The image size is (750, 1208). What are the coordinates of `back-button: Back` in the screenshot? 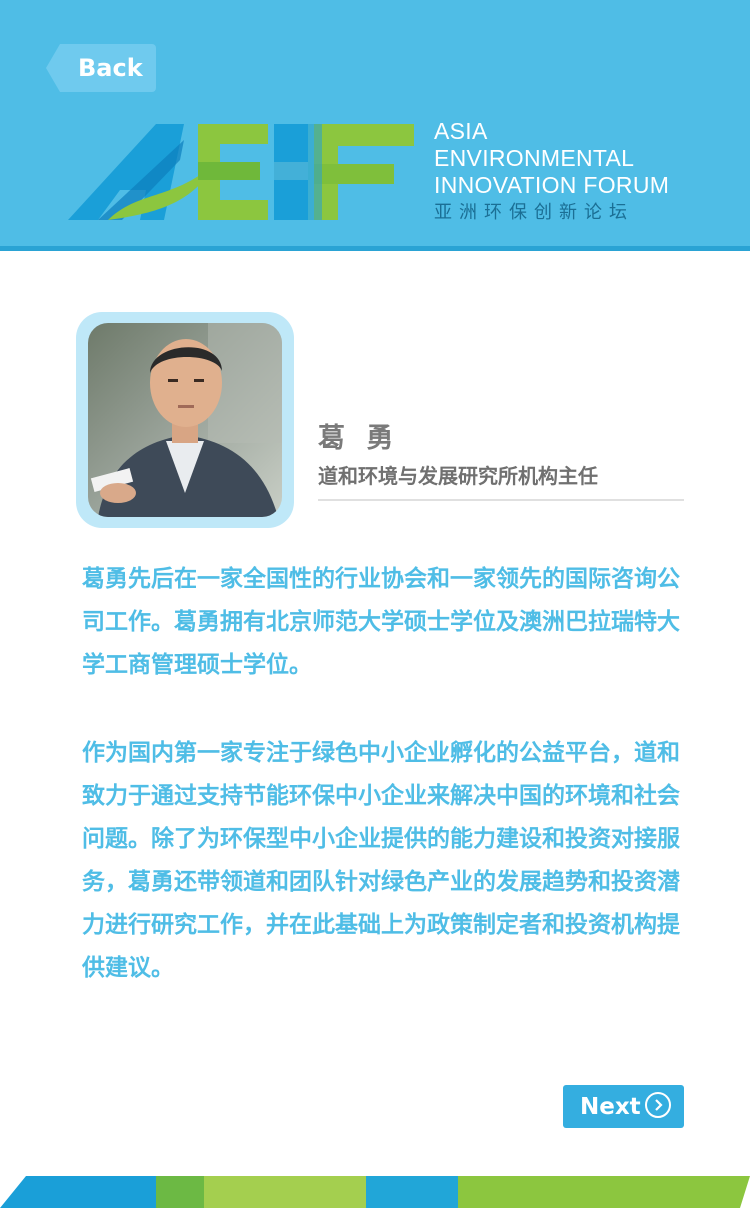 It's located at (101, 68).